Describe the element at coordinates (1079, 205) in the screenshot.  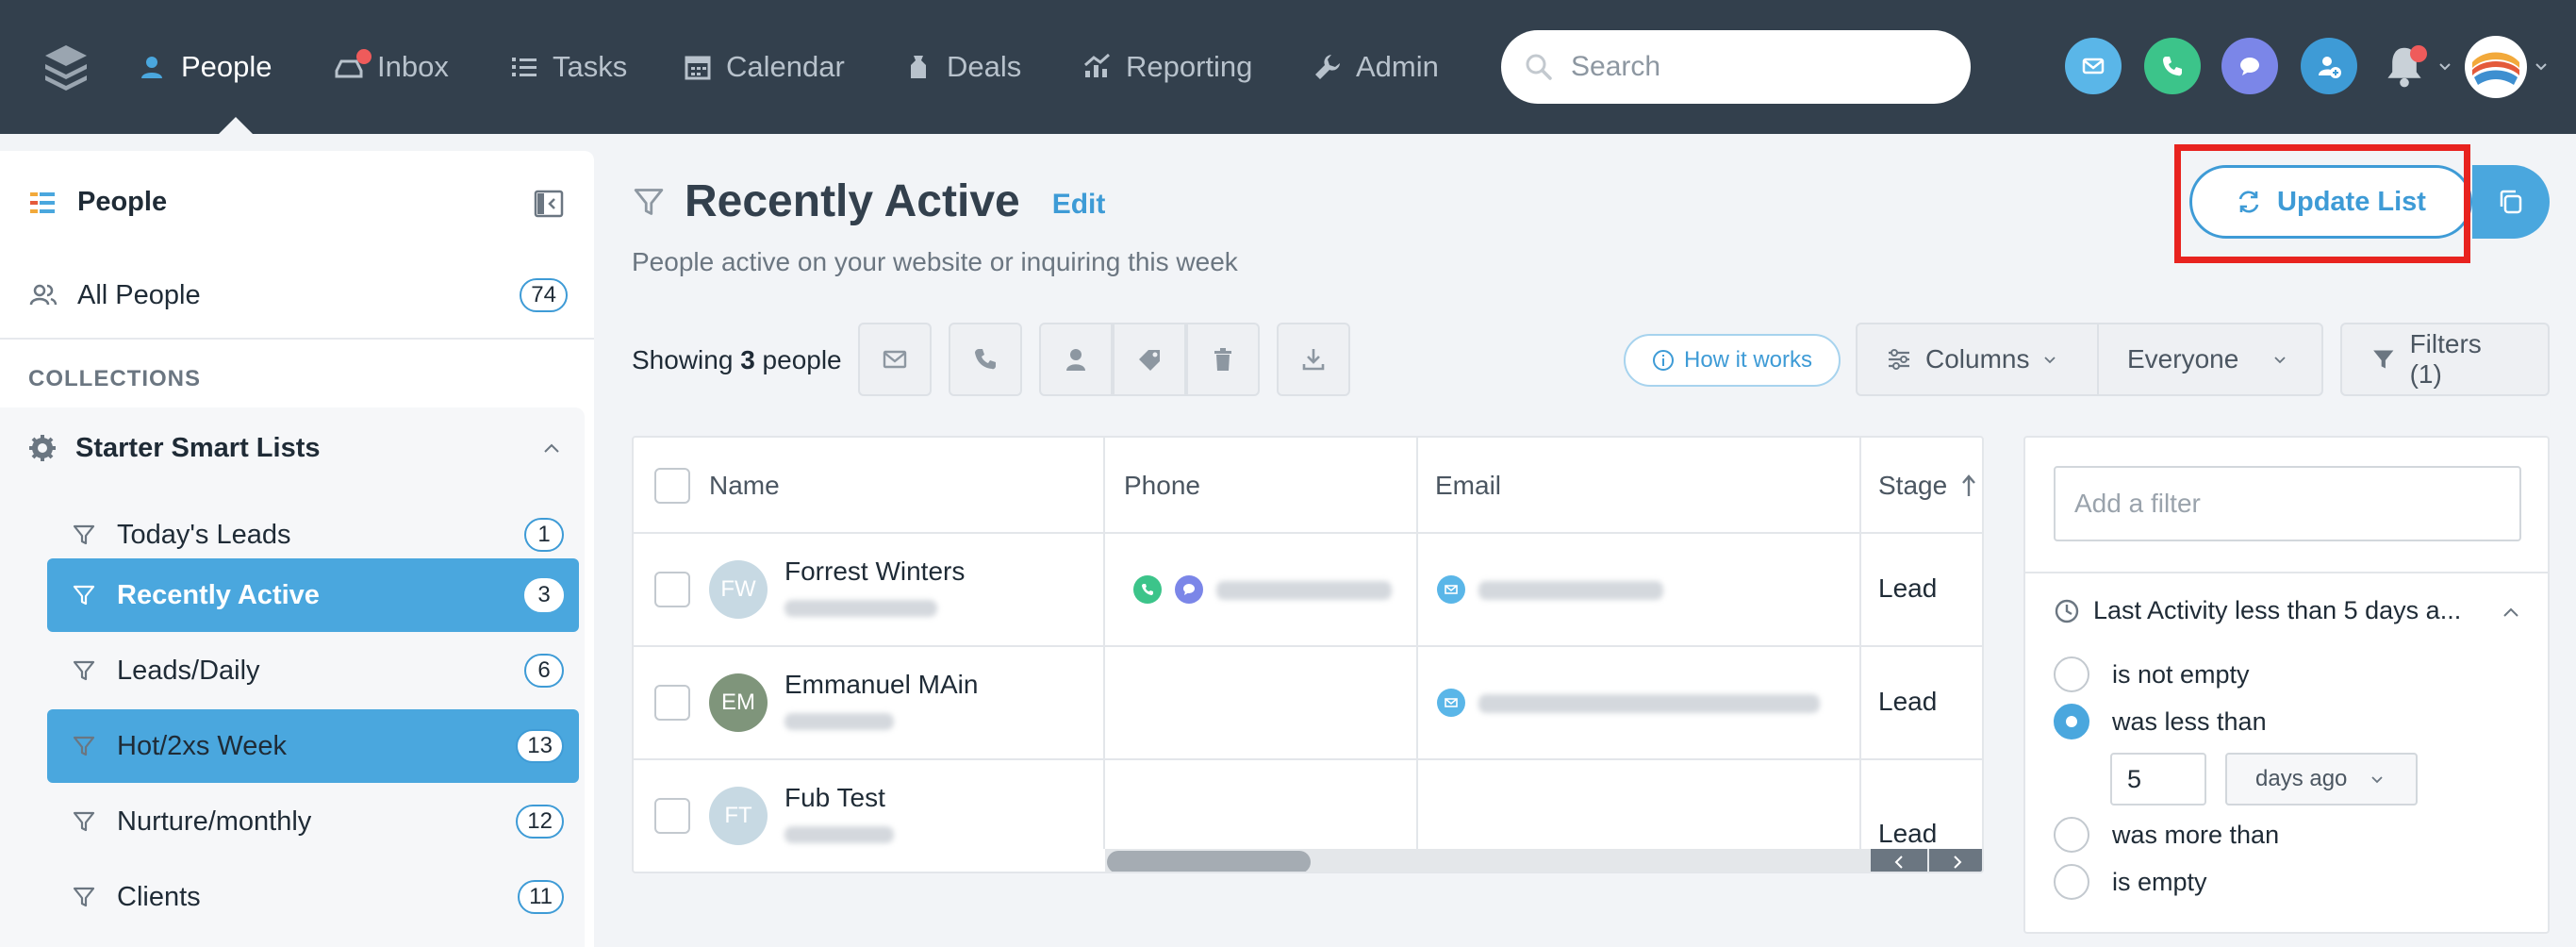
I see `edit-link: Edit` at that location.